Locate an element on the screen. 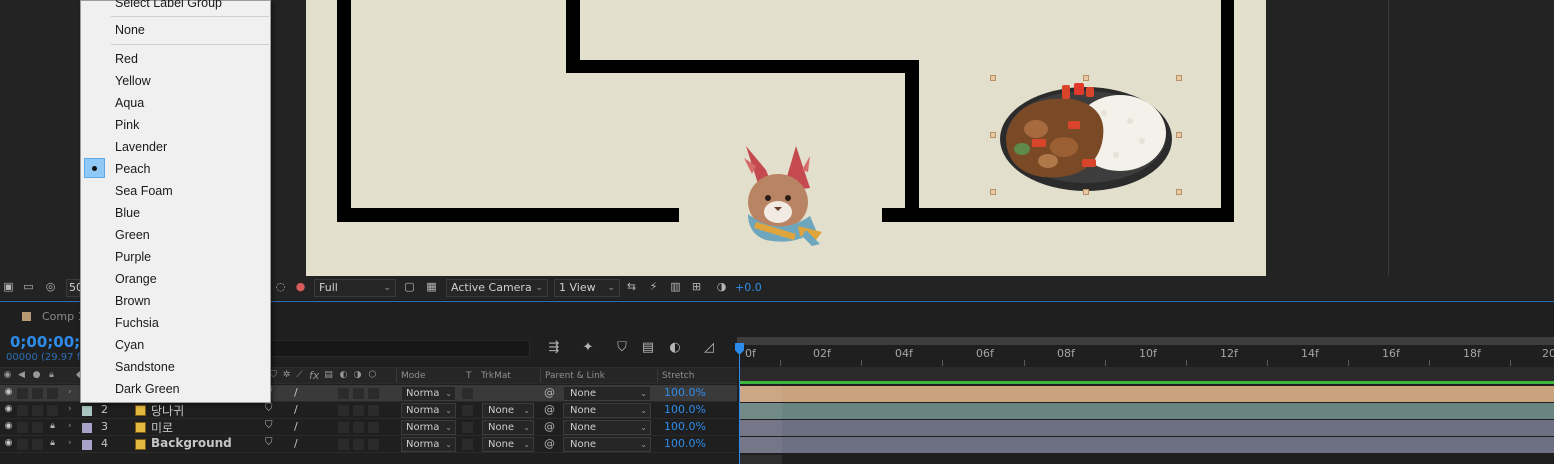 The height and width of the screenshot is (464, 1554). frame-blending-icon: ▤ is located at coordinates (648, 348).